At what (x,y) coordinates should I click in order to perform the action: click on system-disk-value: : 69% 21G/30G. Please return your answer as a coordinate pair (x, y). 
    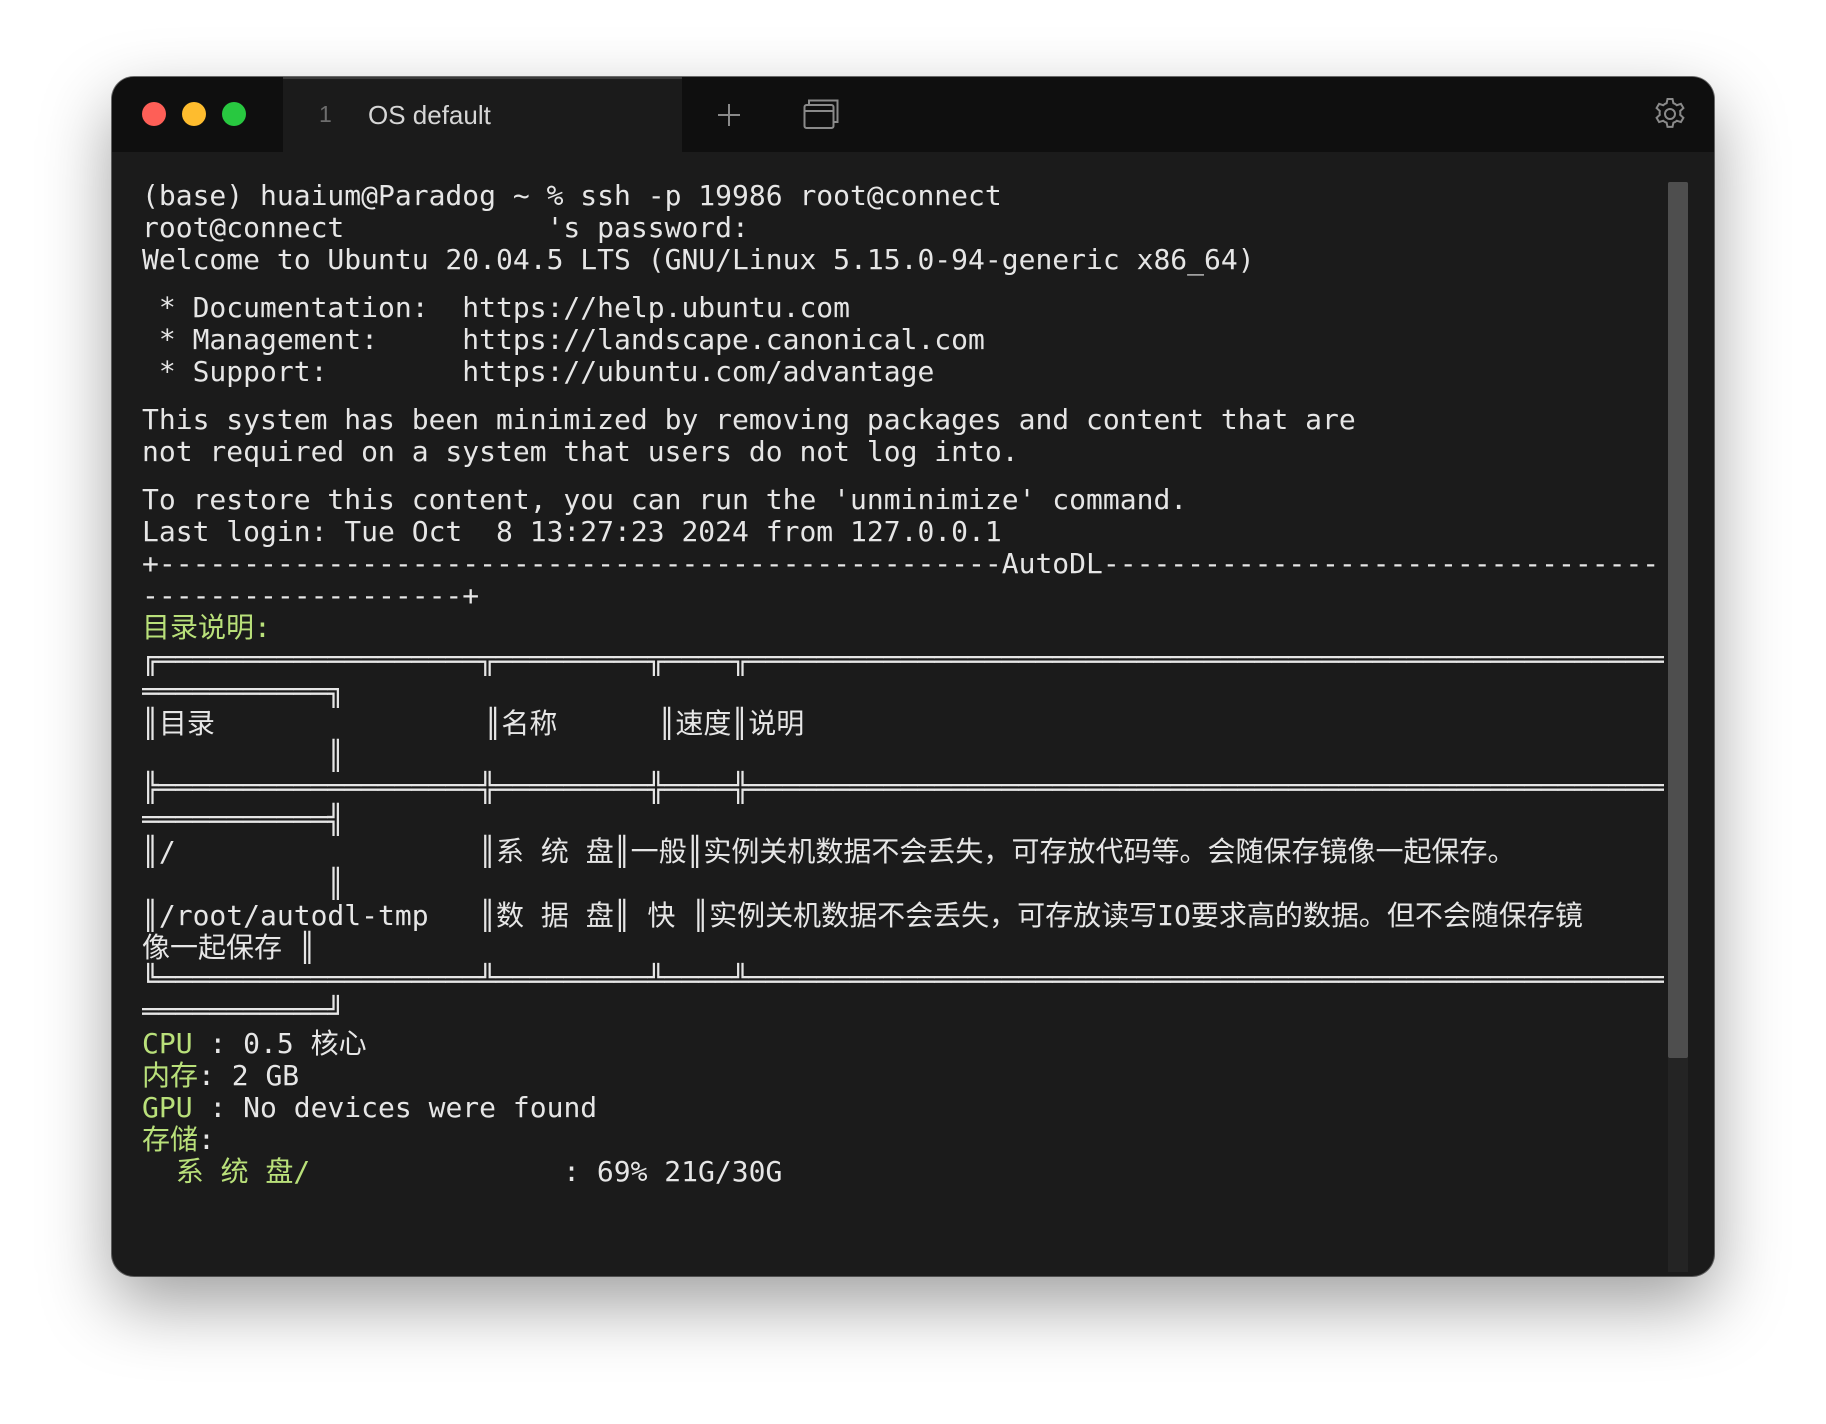
    Looking at the image, I should click on (546, 1171).